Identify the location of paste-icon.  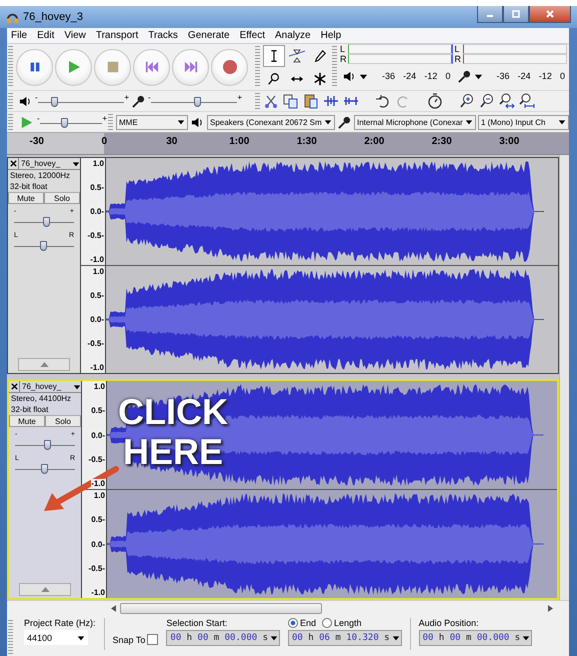
(311, 101).